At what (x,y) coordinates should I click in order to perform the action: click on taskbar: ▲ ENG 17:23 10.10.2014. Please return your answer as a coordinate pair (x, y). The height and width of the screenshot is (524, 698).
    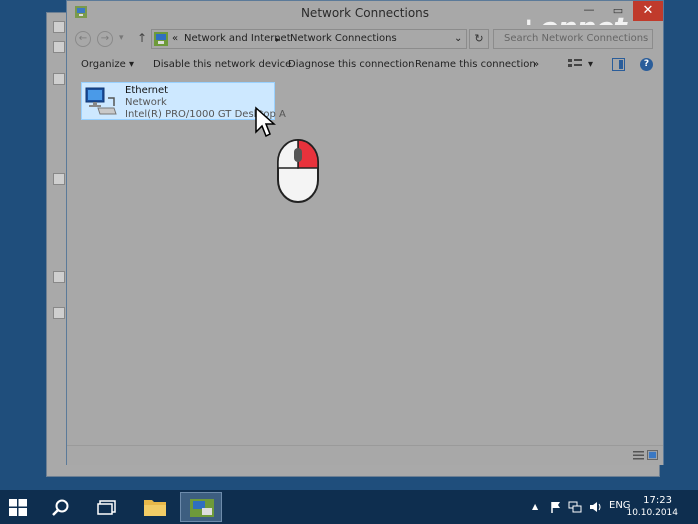
    Looking at the image, I should click on (349, 507).